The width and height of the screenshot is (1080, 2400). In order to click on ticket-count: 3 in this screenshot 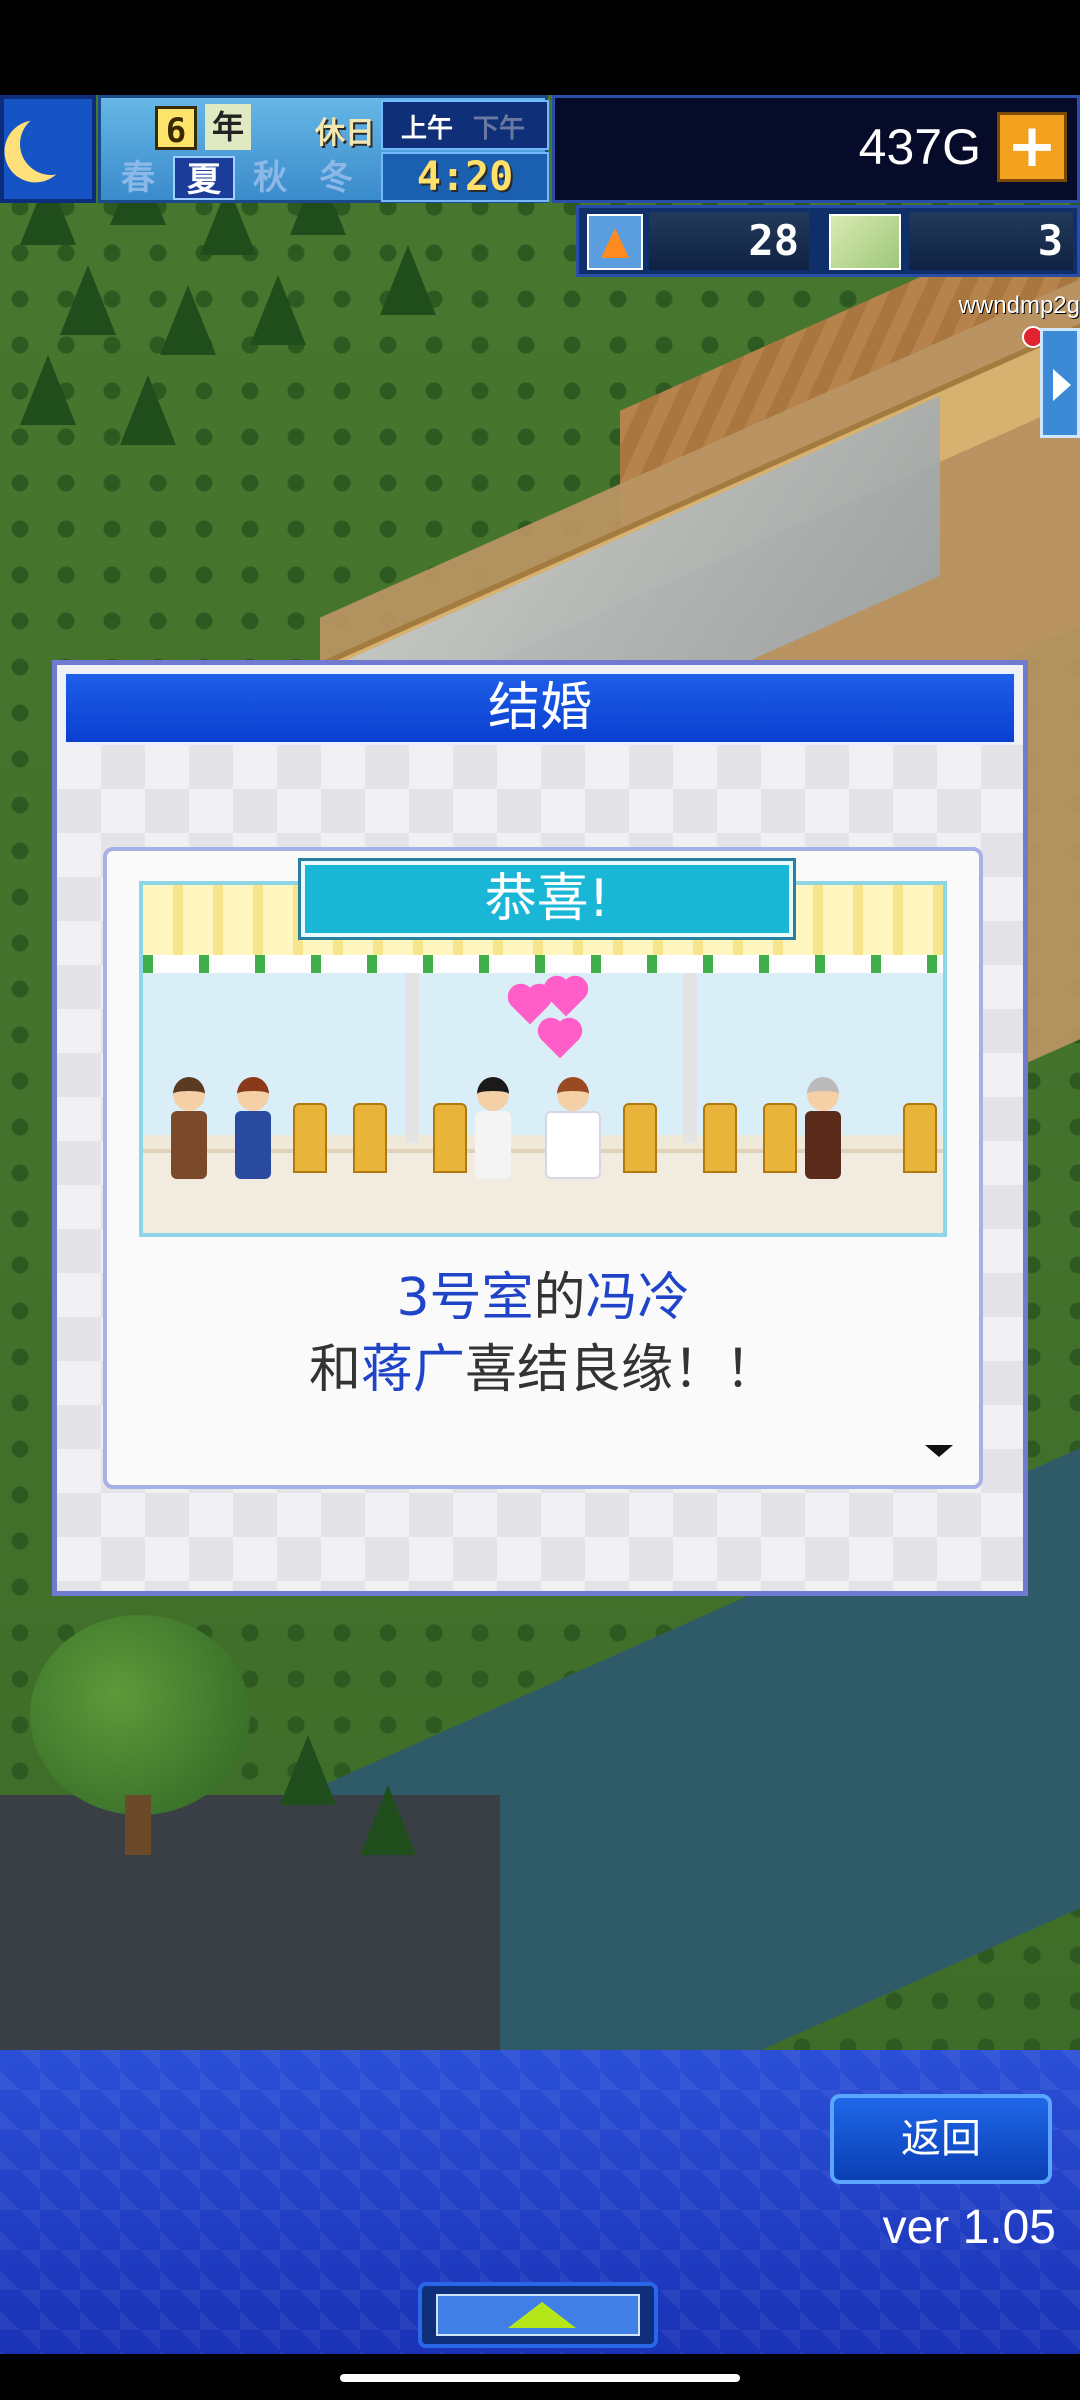, I will do `click(991, 241)`.